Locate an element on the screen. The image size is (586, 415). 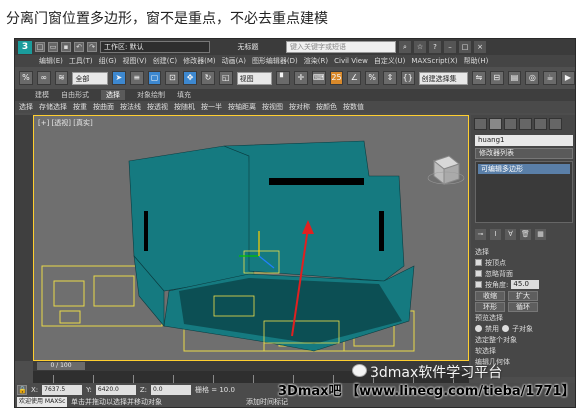
ribbon-tool: 存储选择 is located at coordinates (53, 107).